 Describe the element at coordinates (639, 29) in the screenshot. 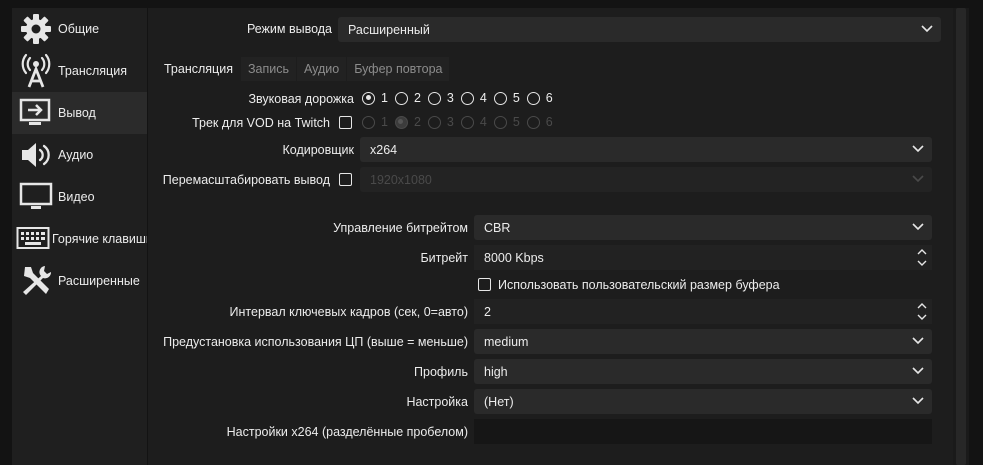

I see `output-mode-select: Расширенный` at that location.